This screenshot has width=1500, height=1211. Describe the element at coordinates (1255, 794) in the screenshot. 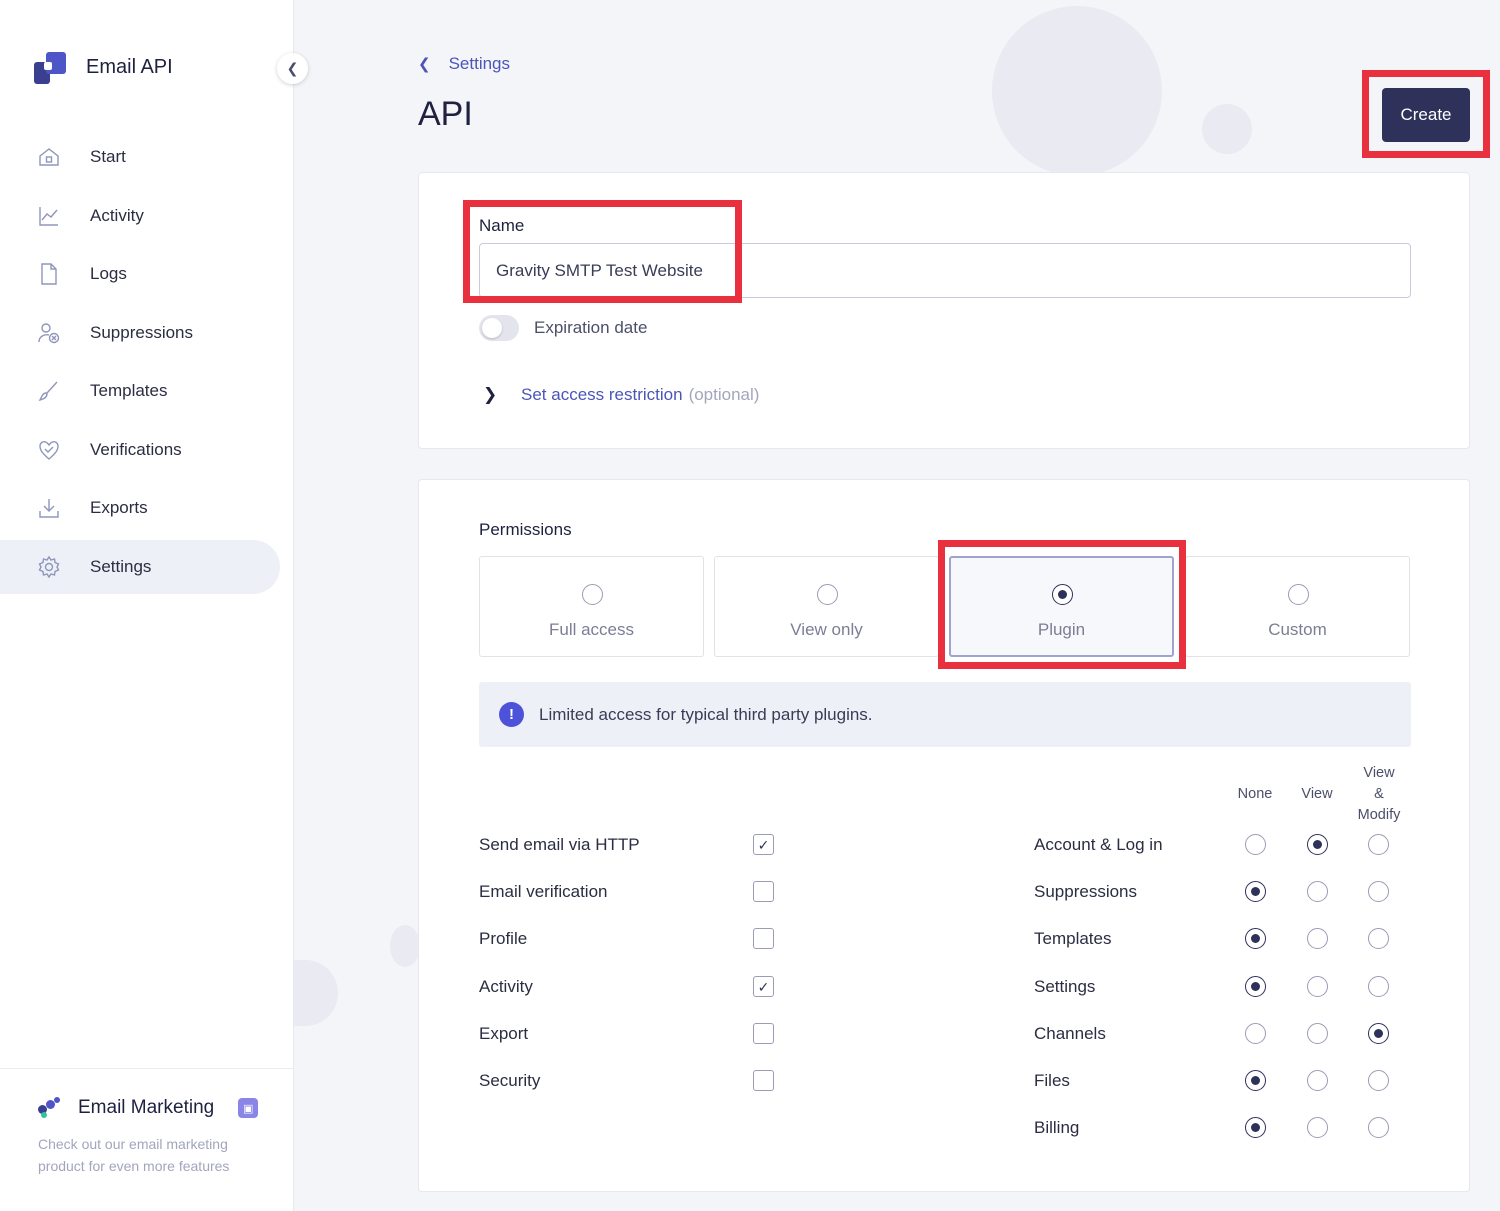

I see `column-header-none: None` at that location.